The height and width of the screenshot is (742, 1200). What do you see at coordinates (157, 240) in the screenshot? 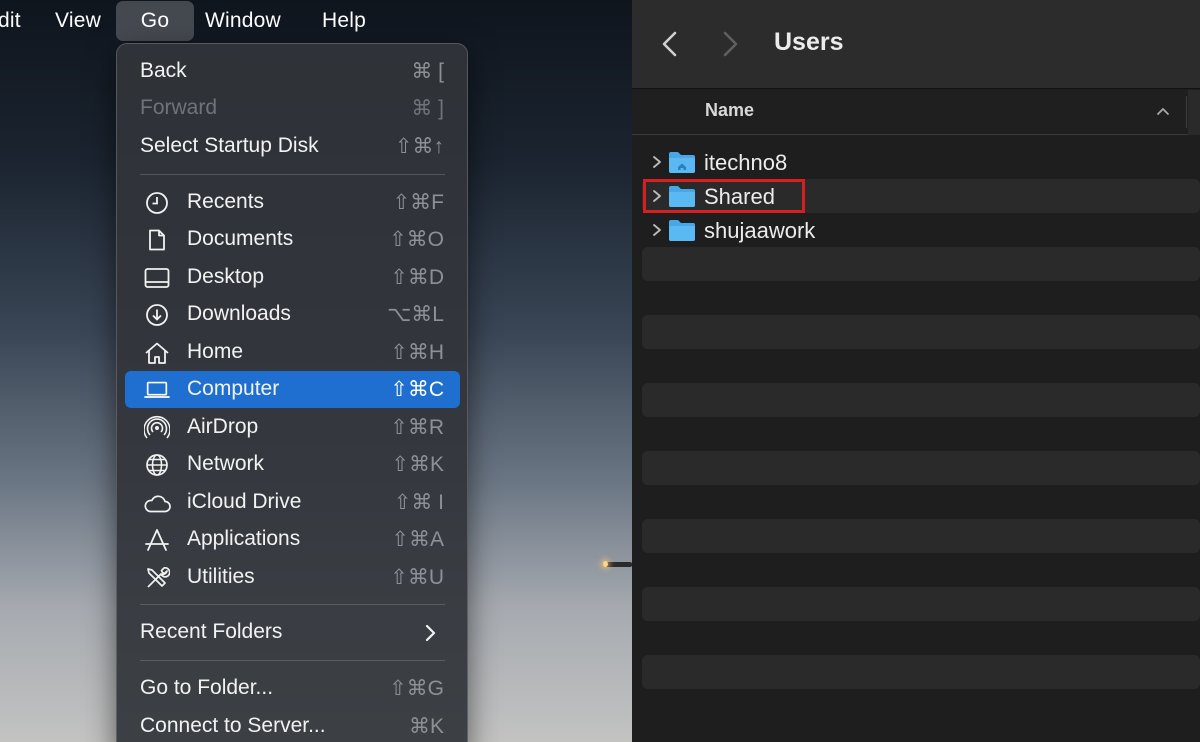
I see `document-icon` at bounding box center [157, 240].